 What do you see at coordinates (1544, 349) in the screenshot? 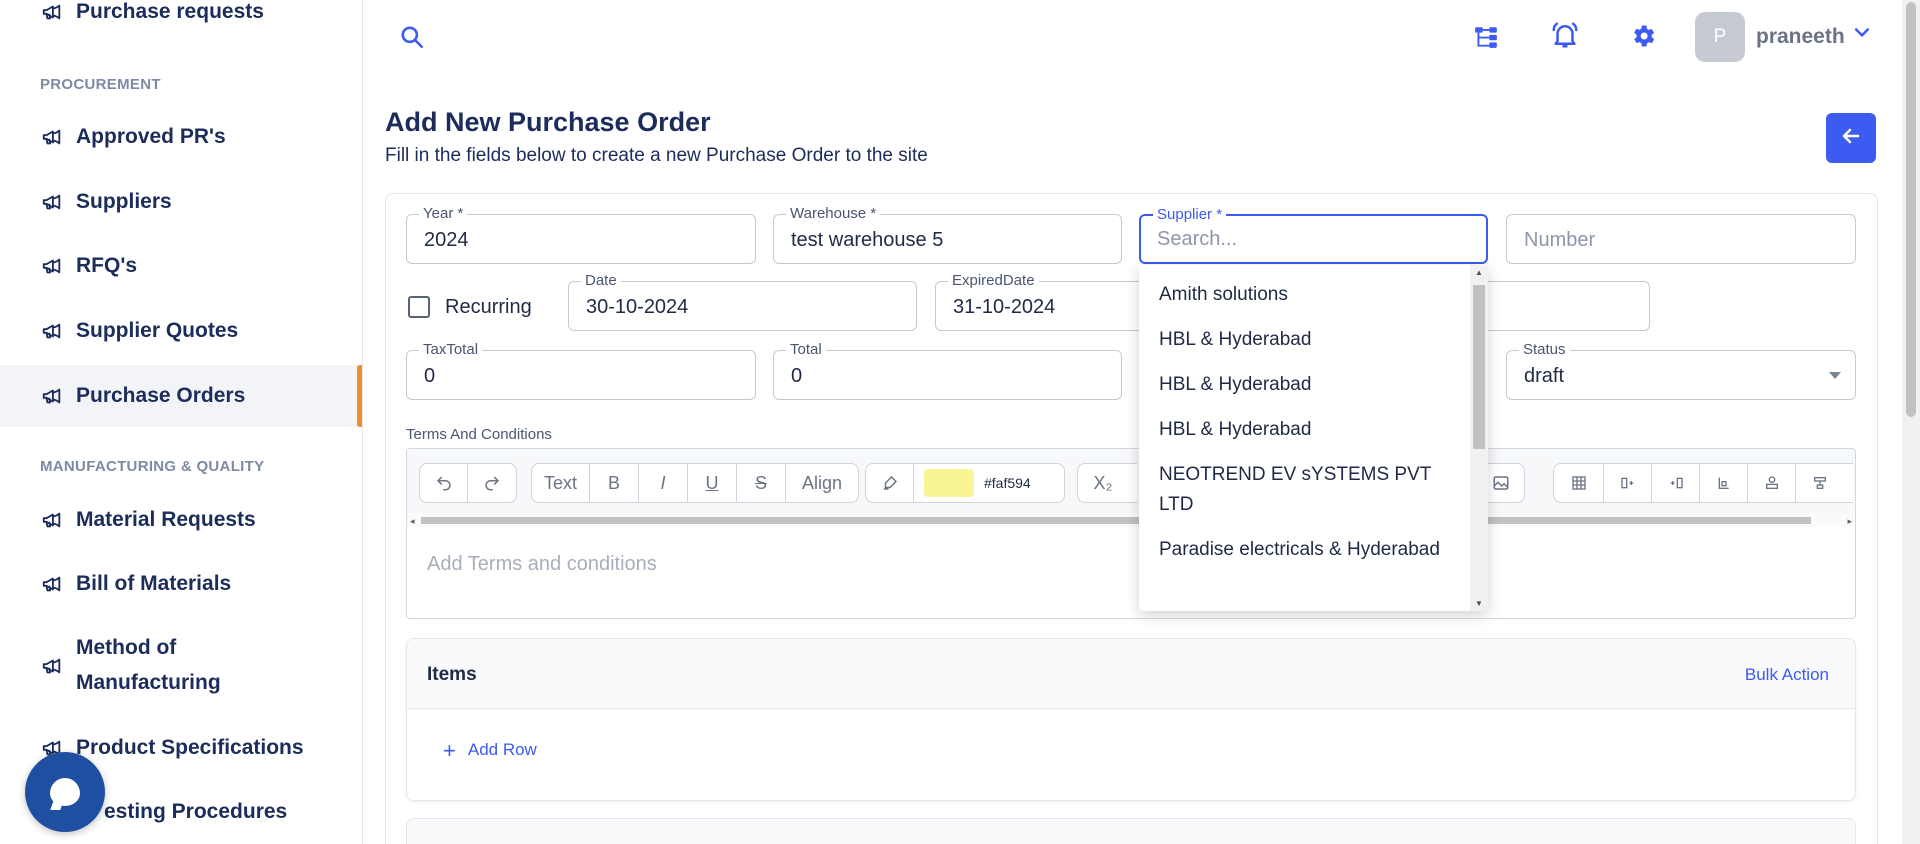
I see `status-label: Status` at bounding box center [1544, 349].